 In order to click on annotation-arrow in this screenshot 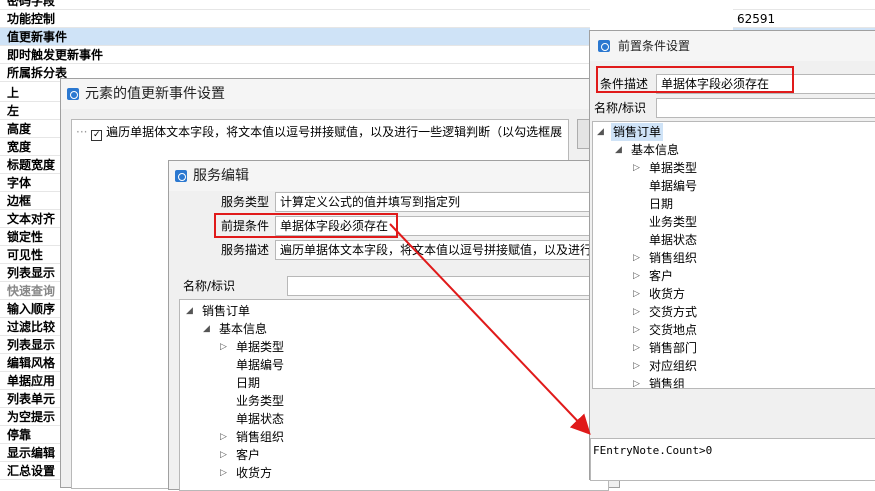, I will do `click(490, 329)`.